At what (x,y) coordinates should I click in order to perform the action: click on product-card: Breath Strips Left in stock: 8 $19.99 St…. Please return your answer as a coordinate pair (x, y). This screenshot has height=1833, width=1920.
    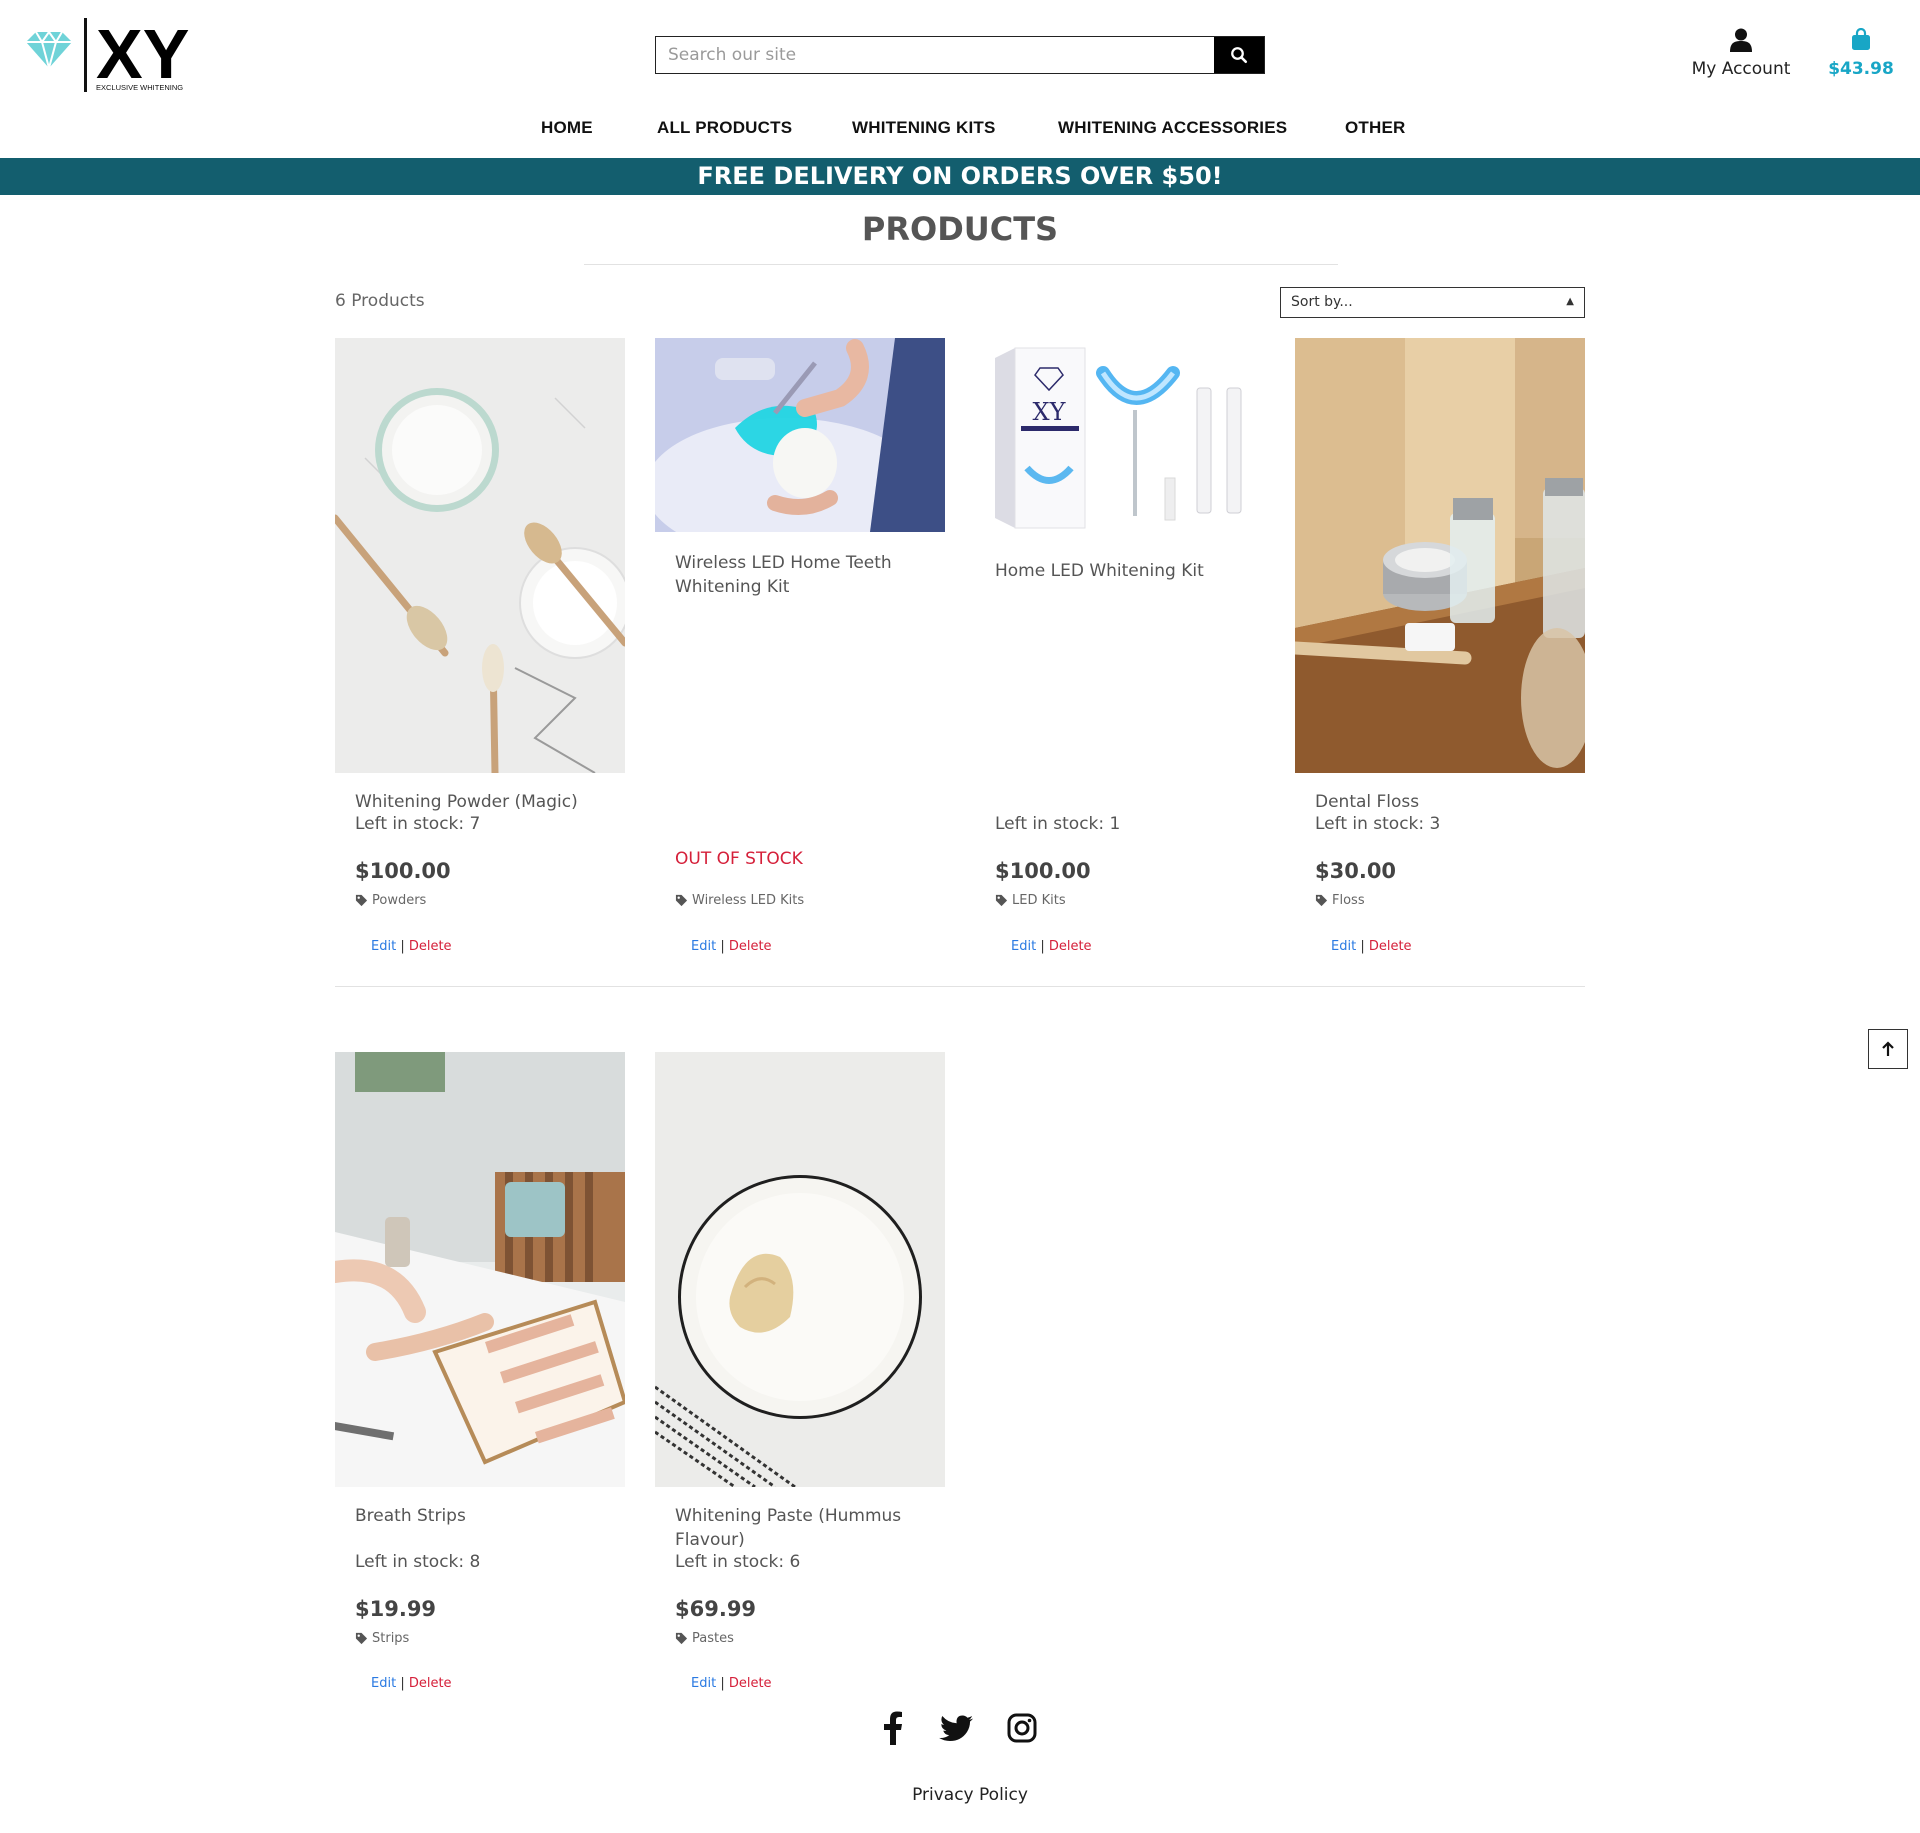
    Looking at the image, I should click on (480, 1377).